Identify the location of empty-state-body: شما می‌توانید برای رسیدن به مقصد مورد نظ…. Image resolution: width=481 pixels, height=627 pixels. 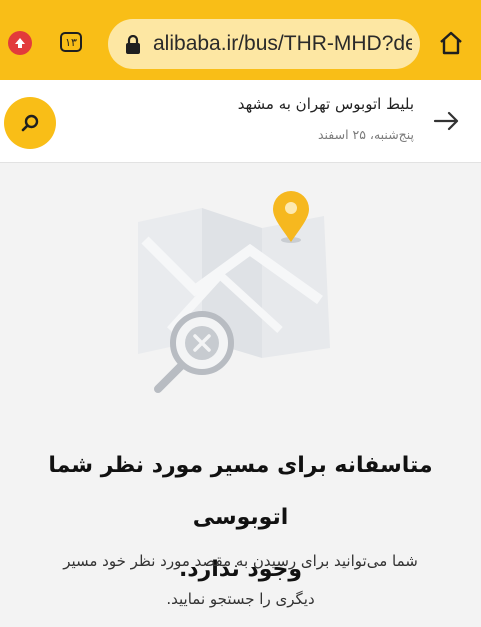
(240, 580).